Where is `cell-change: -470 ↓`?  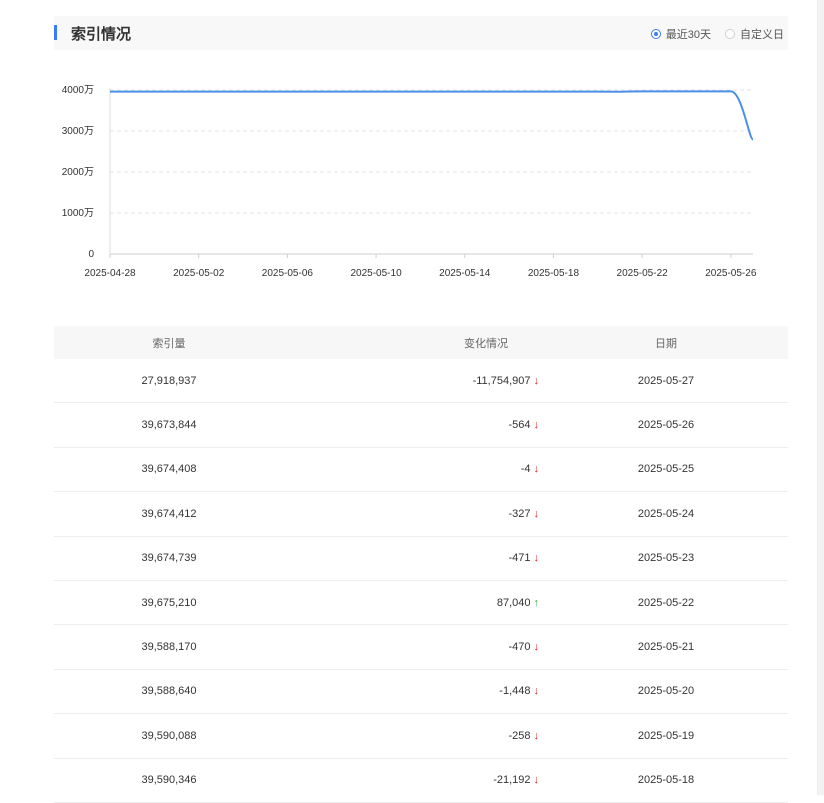
cell-change: -470 ↓ is located at coordinates (414, 647).